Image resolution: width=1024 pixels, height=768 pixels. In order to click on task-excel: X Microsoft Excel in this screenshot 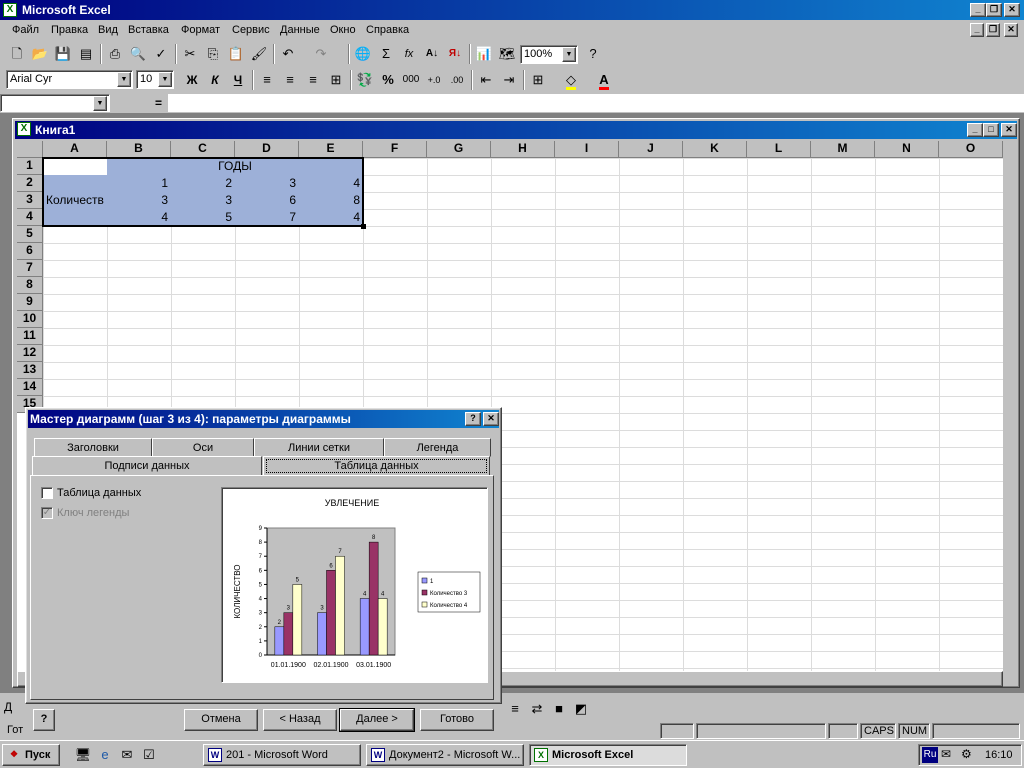, I will do `click(608, 755)`.